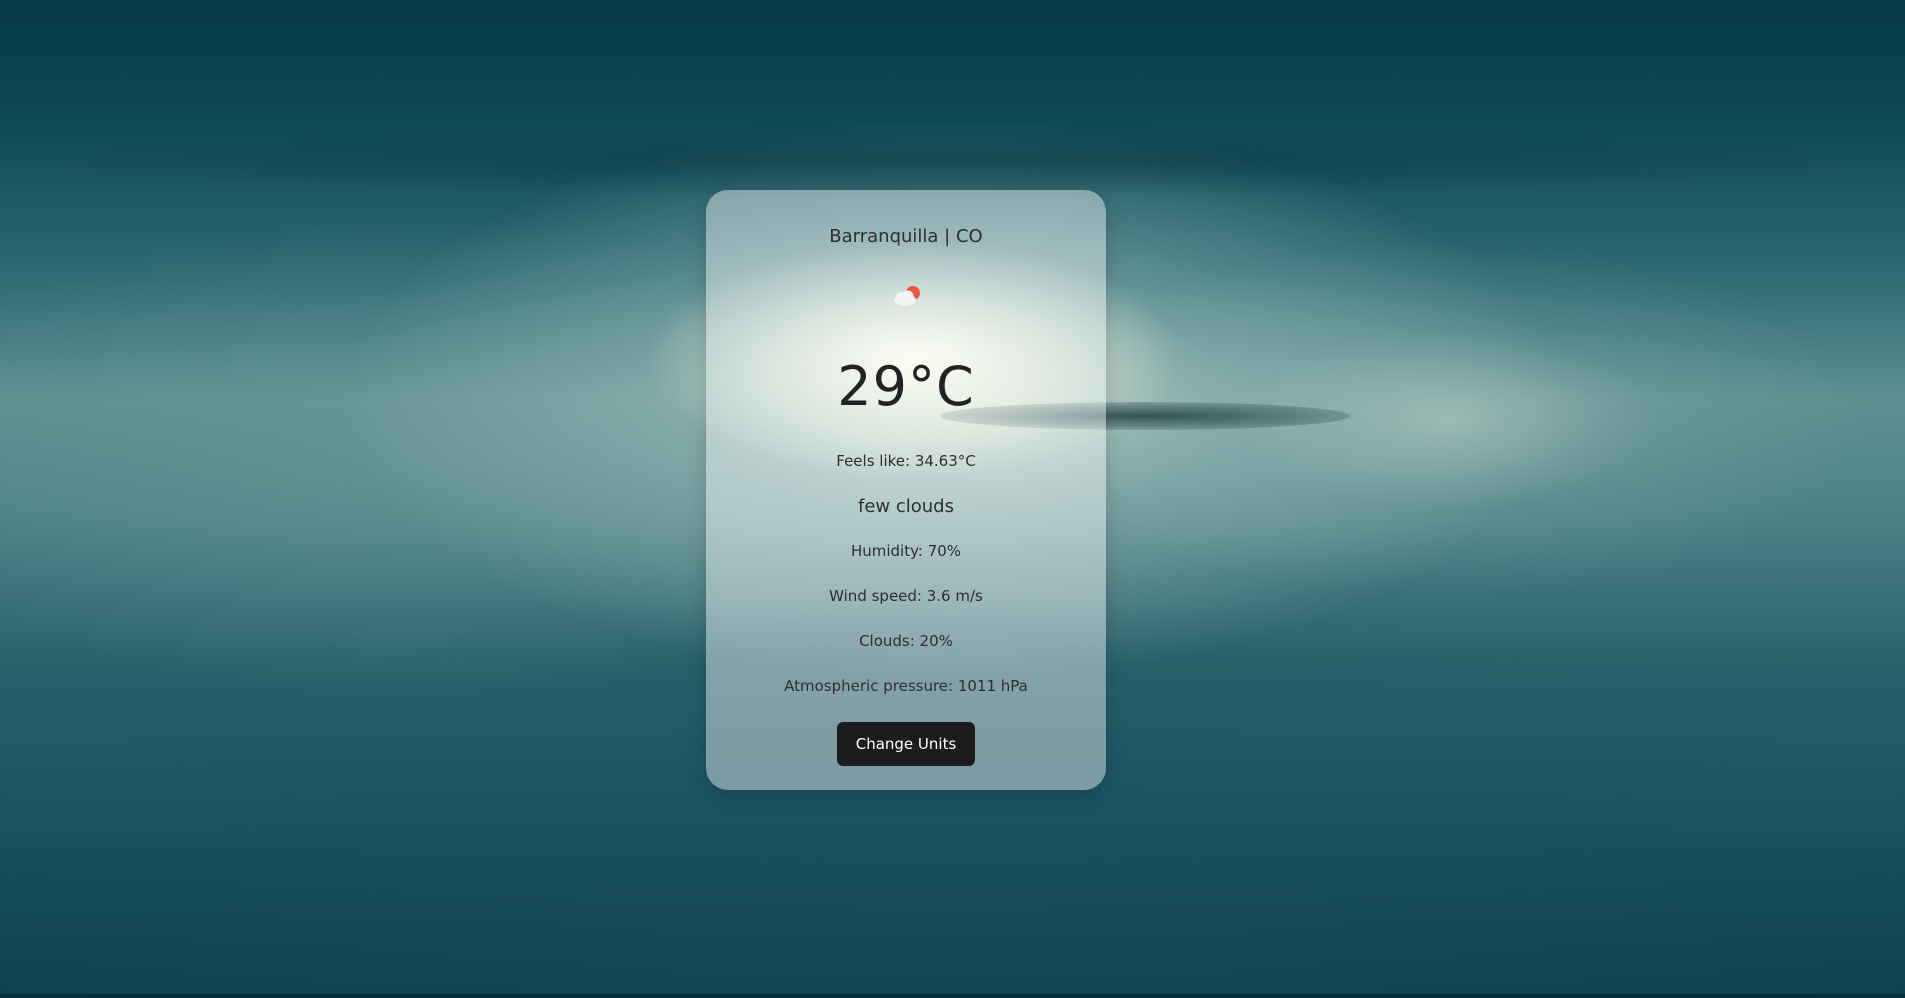  I want to click on temperature: 29°C, so click(906, 386).